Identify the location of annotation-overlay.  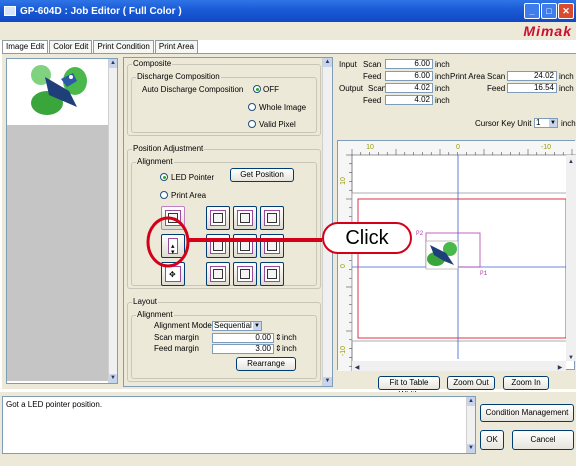
(234, 242).